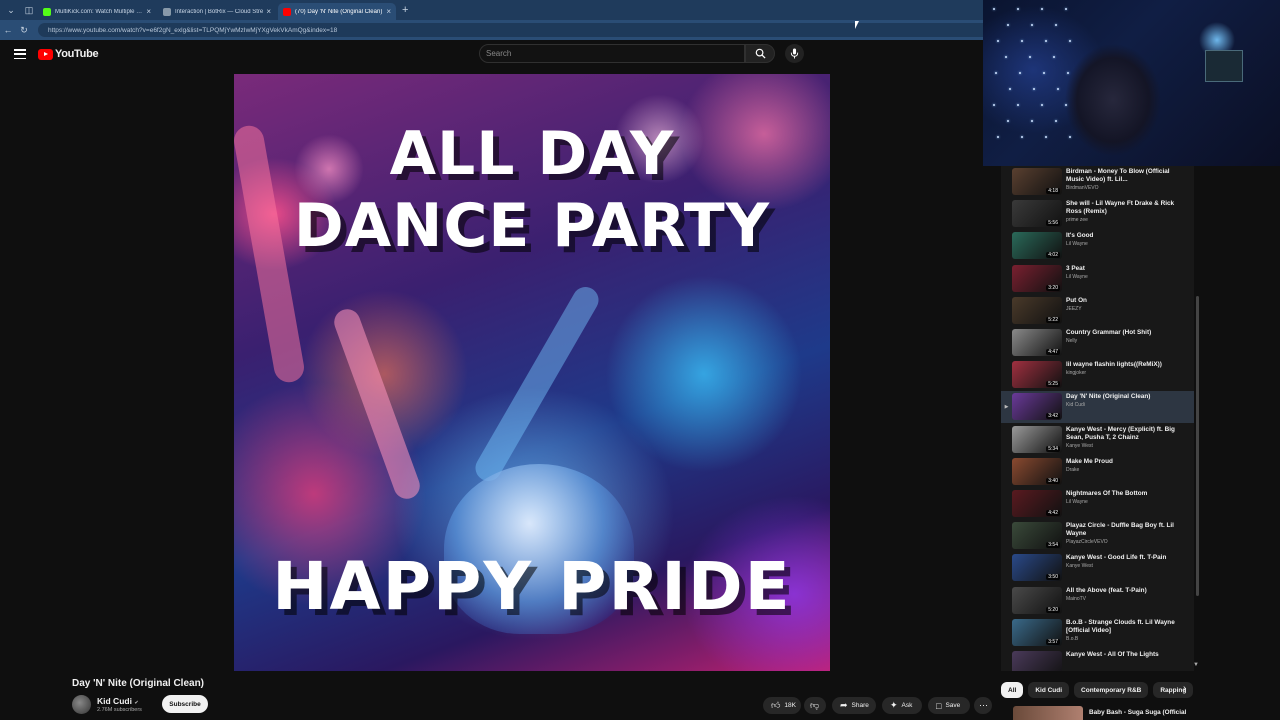 This screenshot has width=1280, height=720. Describe the element at coordinates (99, 11) in the screenshot. I see `tab-title: MultiKick.com: Watch Multiple Stre` at that location.